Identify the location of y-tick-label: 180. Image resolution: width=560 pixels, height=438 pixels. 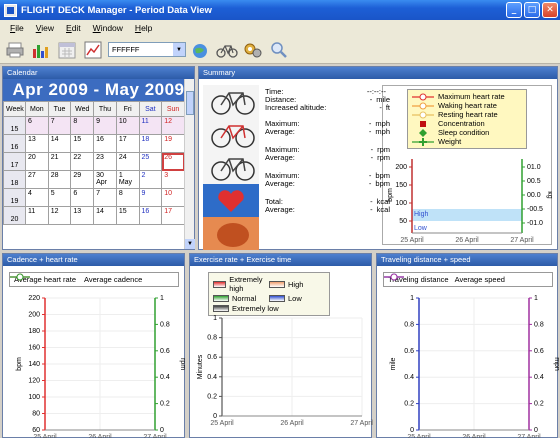
(34, 331).